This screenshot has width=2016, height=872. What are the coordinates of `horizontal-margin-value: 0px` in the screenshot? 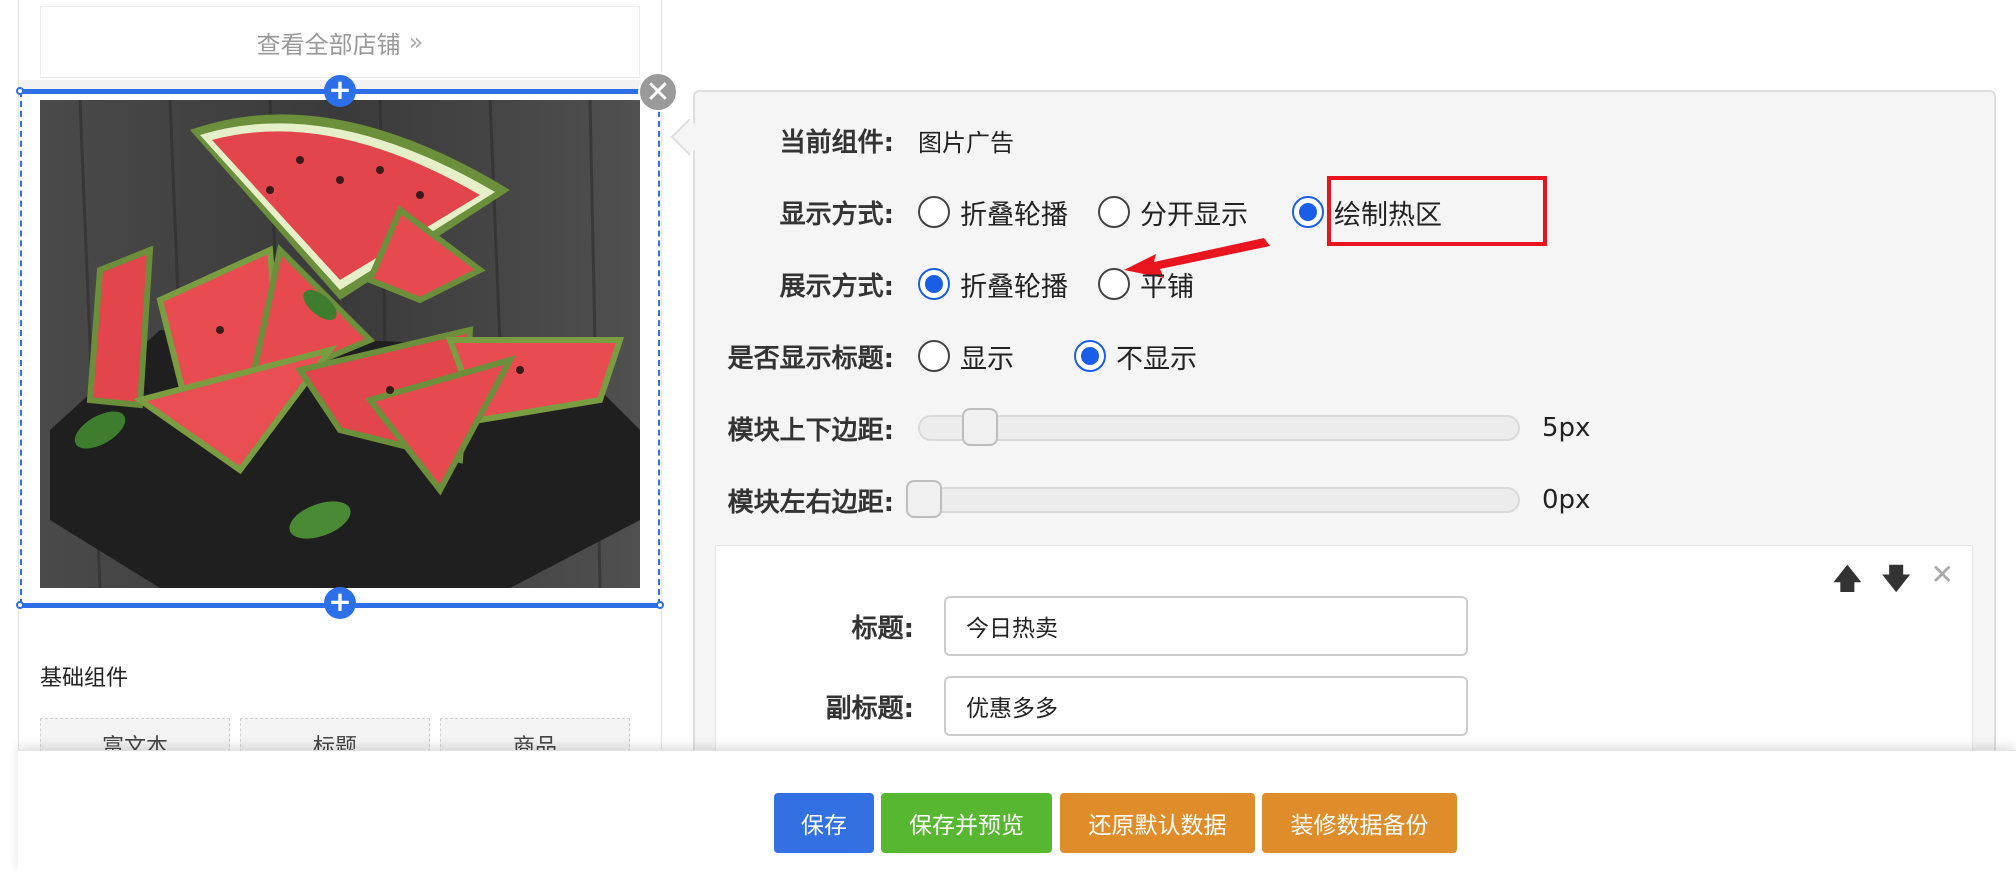 It's located at (1566, 500).